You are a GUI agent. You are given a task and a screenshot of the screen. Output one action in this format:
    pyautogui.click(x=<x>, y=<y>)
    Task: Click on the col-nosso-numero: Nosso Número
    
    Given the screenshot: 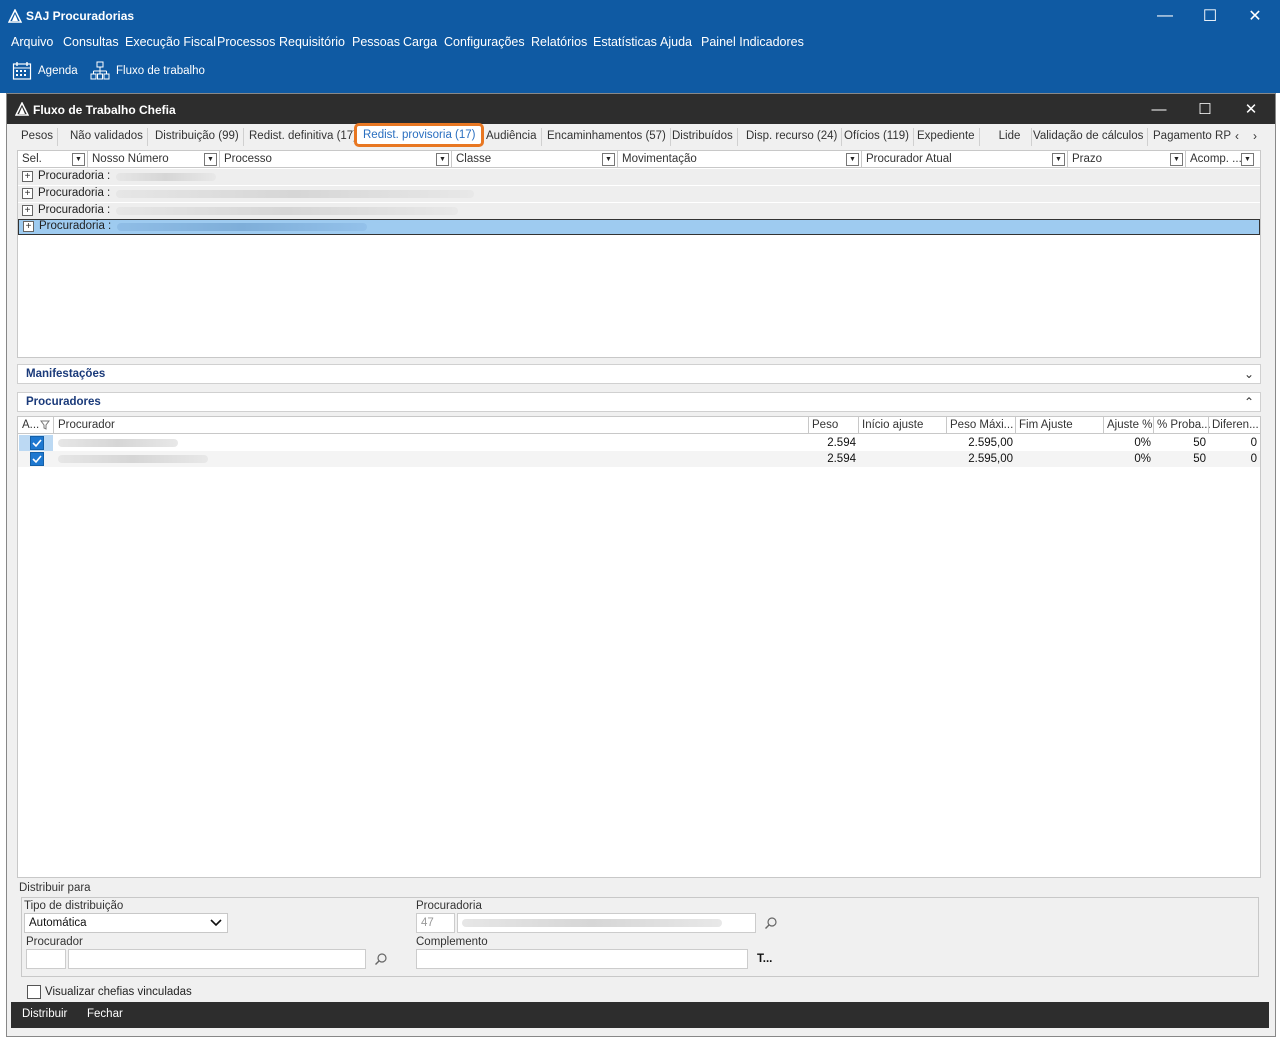 What is the action you would take?
    pyautogui.click(x=130, y=159)
    